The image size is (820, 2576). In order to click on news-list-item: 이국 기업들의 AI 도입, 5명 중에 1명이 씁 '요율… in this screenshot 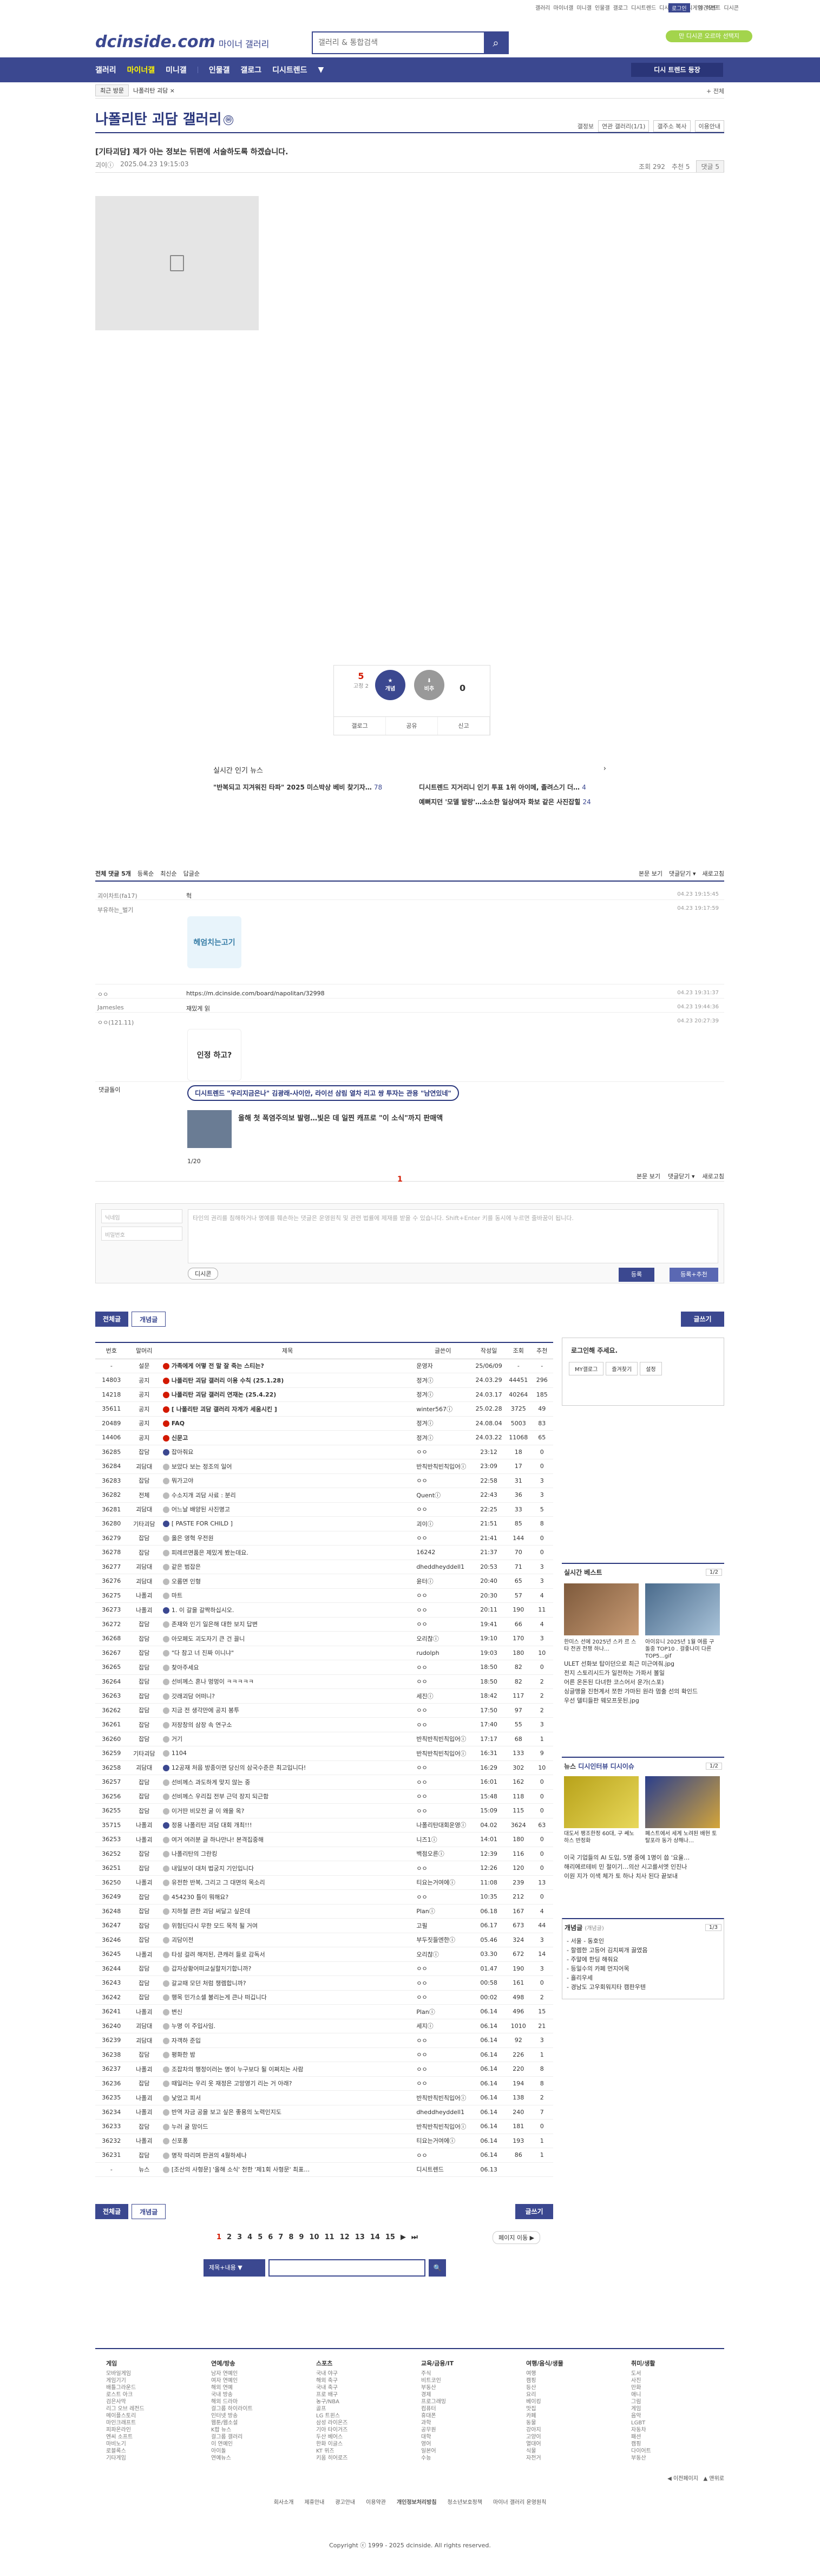, I will do `click(627, 1857)`.